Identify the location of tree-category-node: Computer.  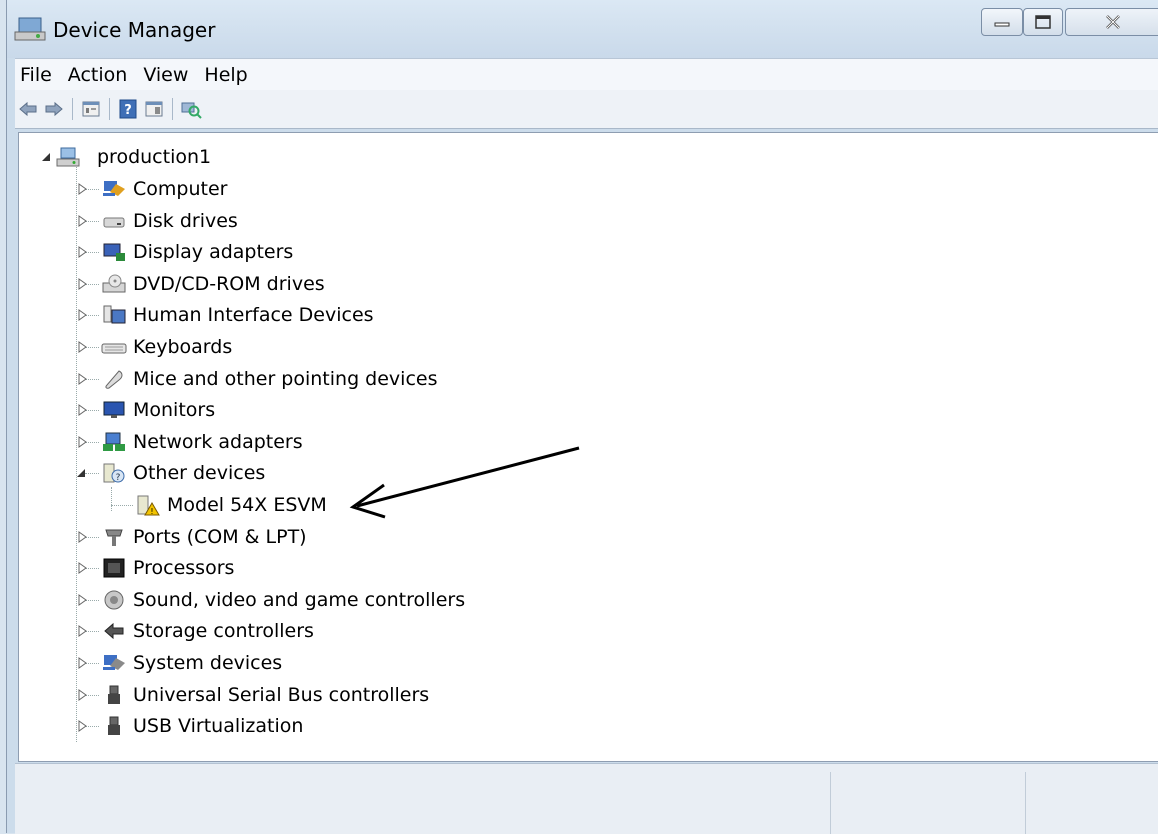
(151, 189).